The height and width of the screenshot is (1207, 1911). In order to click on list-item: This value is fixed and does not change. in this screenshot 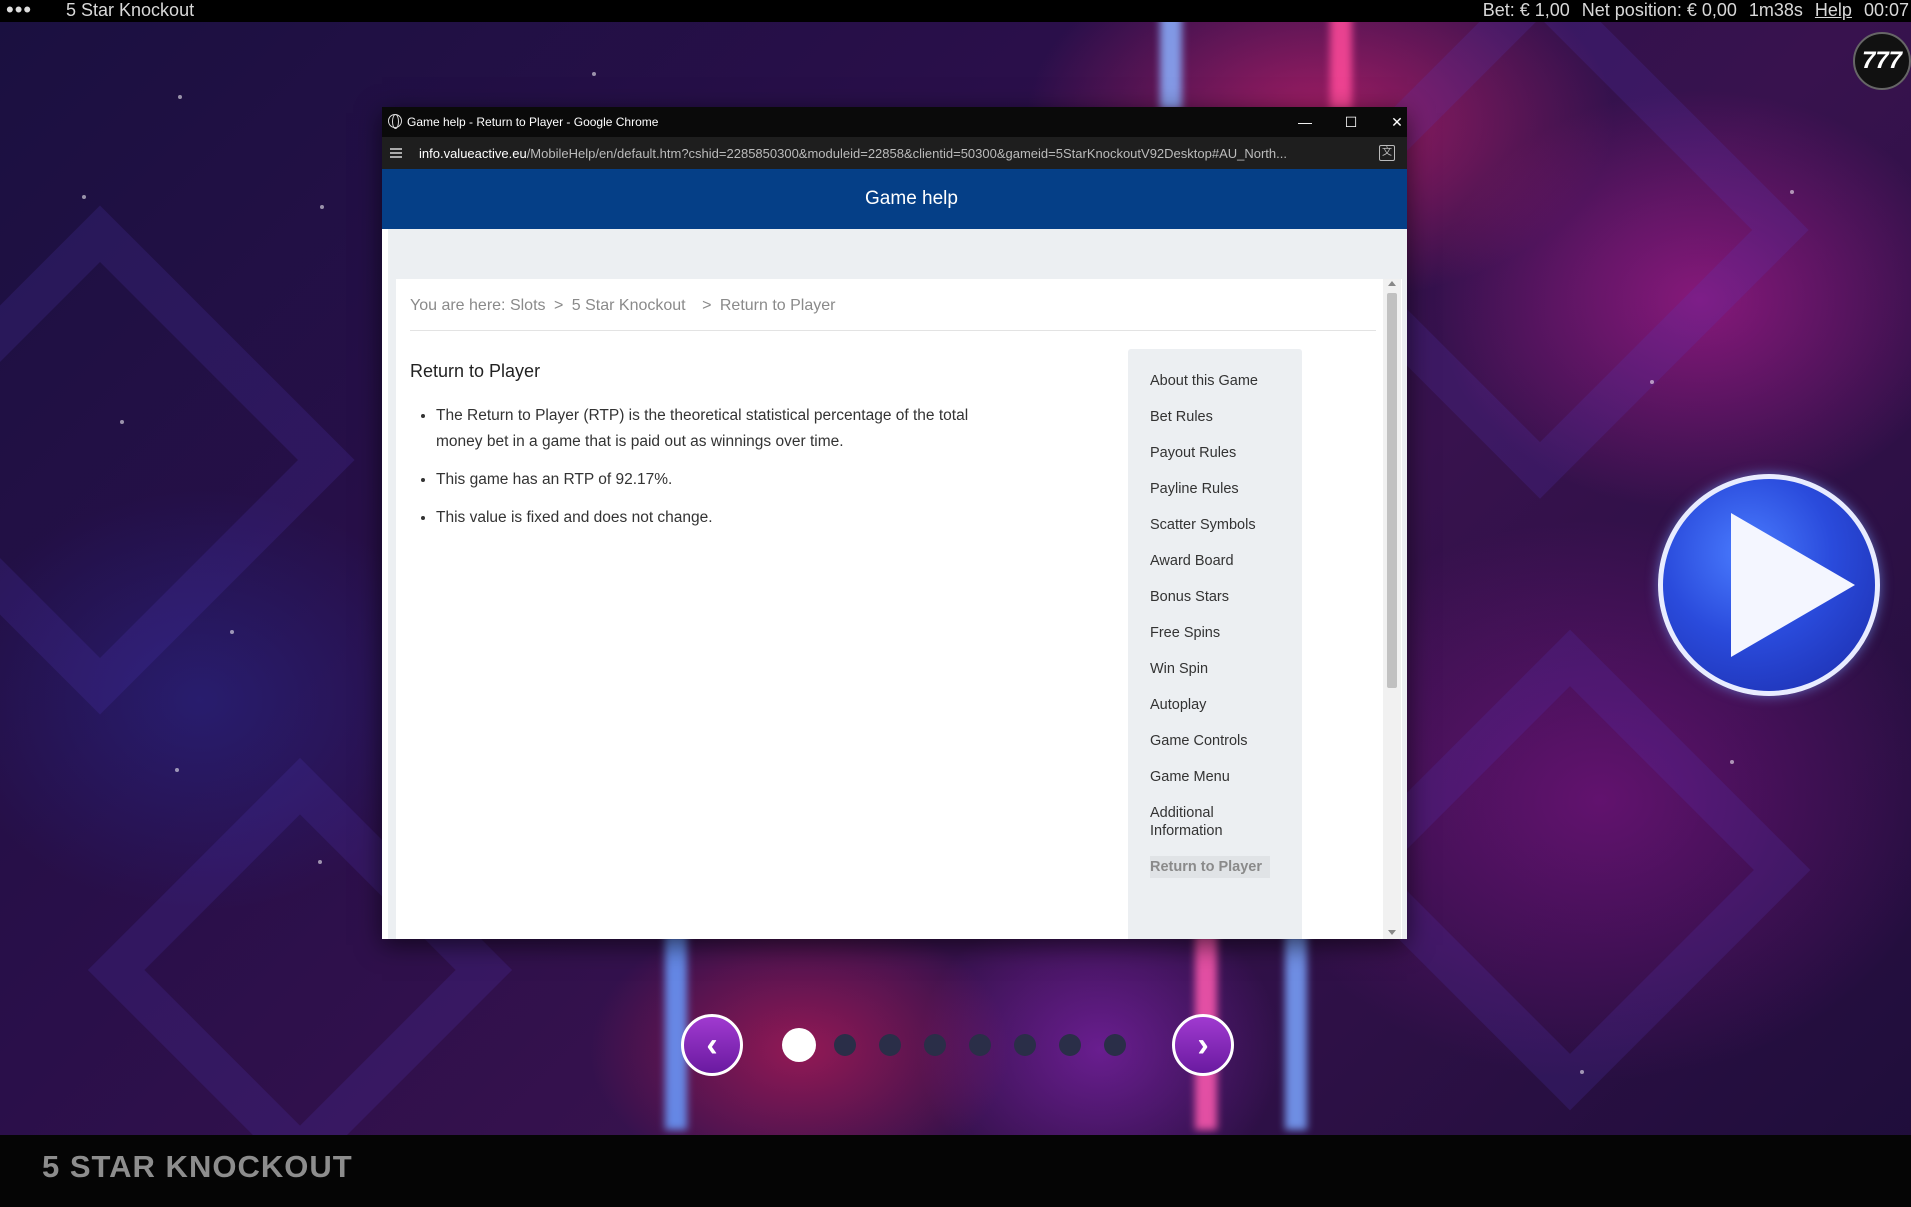, I will do `click(716, 518)`.